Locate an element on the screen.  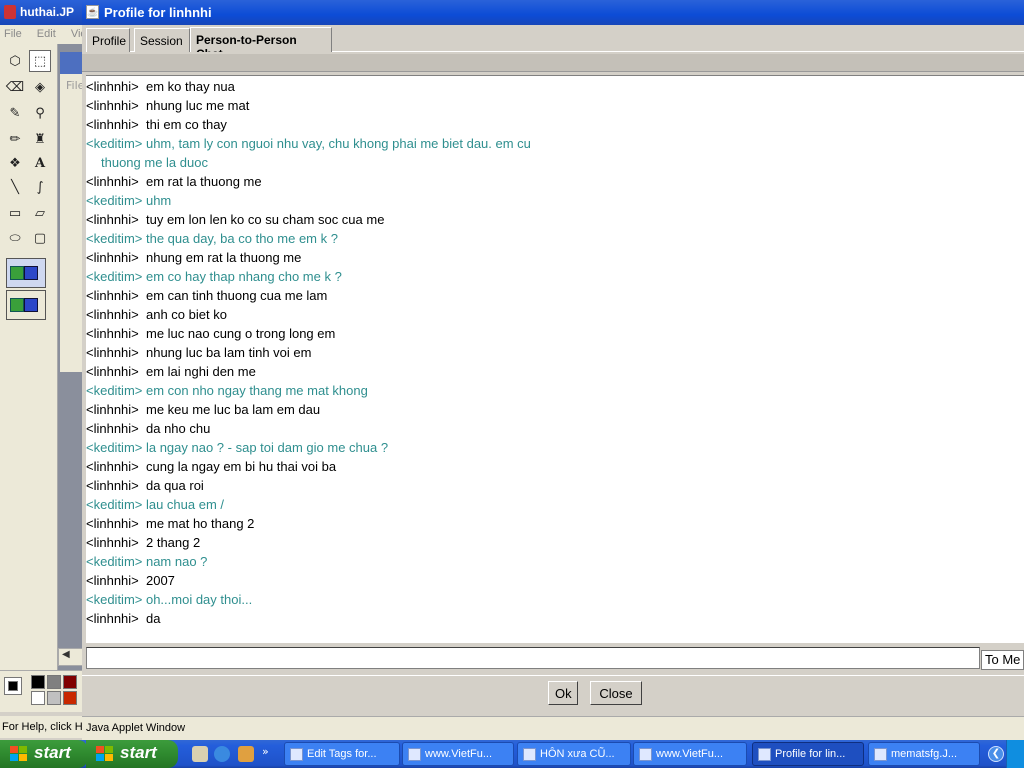
quicklaunch-app-icon is located at coordinates (246, 754).